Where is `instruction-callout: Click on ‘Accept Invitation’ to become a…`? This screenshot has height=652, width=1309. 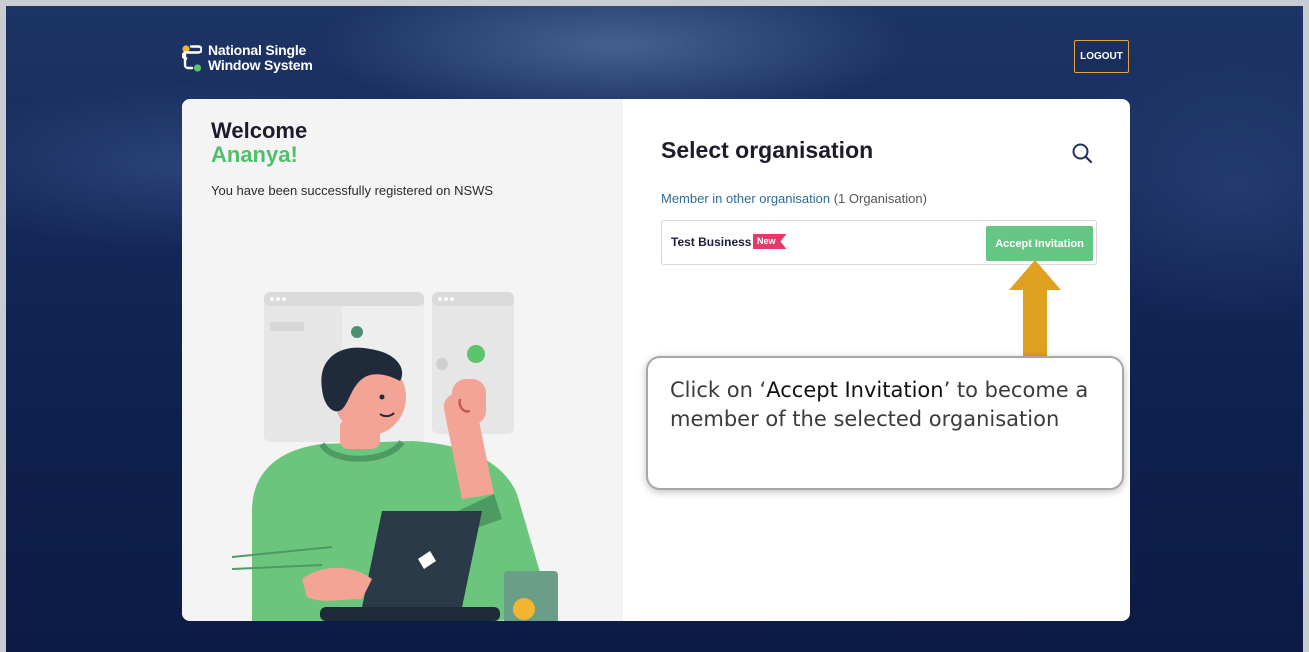 instruction-callout: Click on ‘Accept Invitation’ to become a… is located at coordinates (885, 423).